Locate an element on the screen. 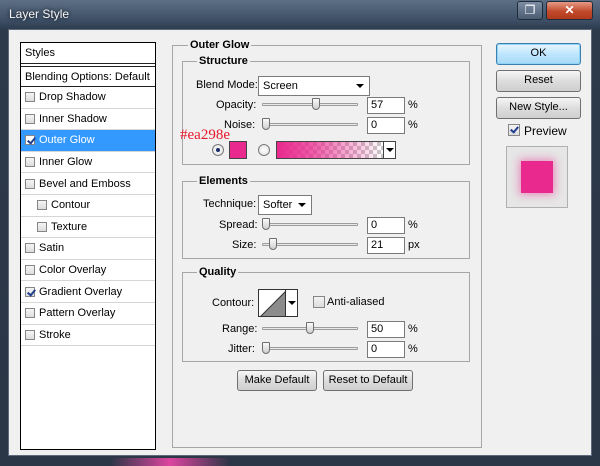  close-icon: ✕ is located at coordinates (569, 10).